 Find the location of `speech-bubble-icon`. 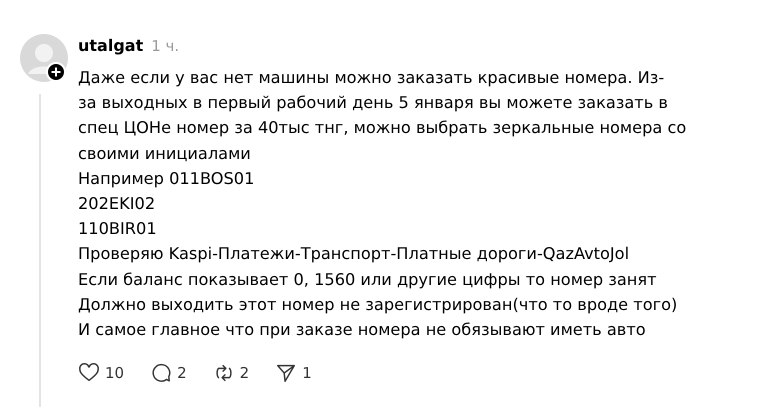

speech-bubble-icon is located at coordinates (161, 373).